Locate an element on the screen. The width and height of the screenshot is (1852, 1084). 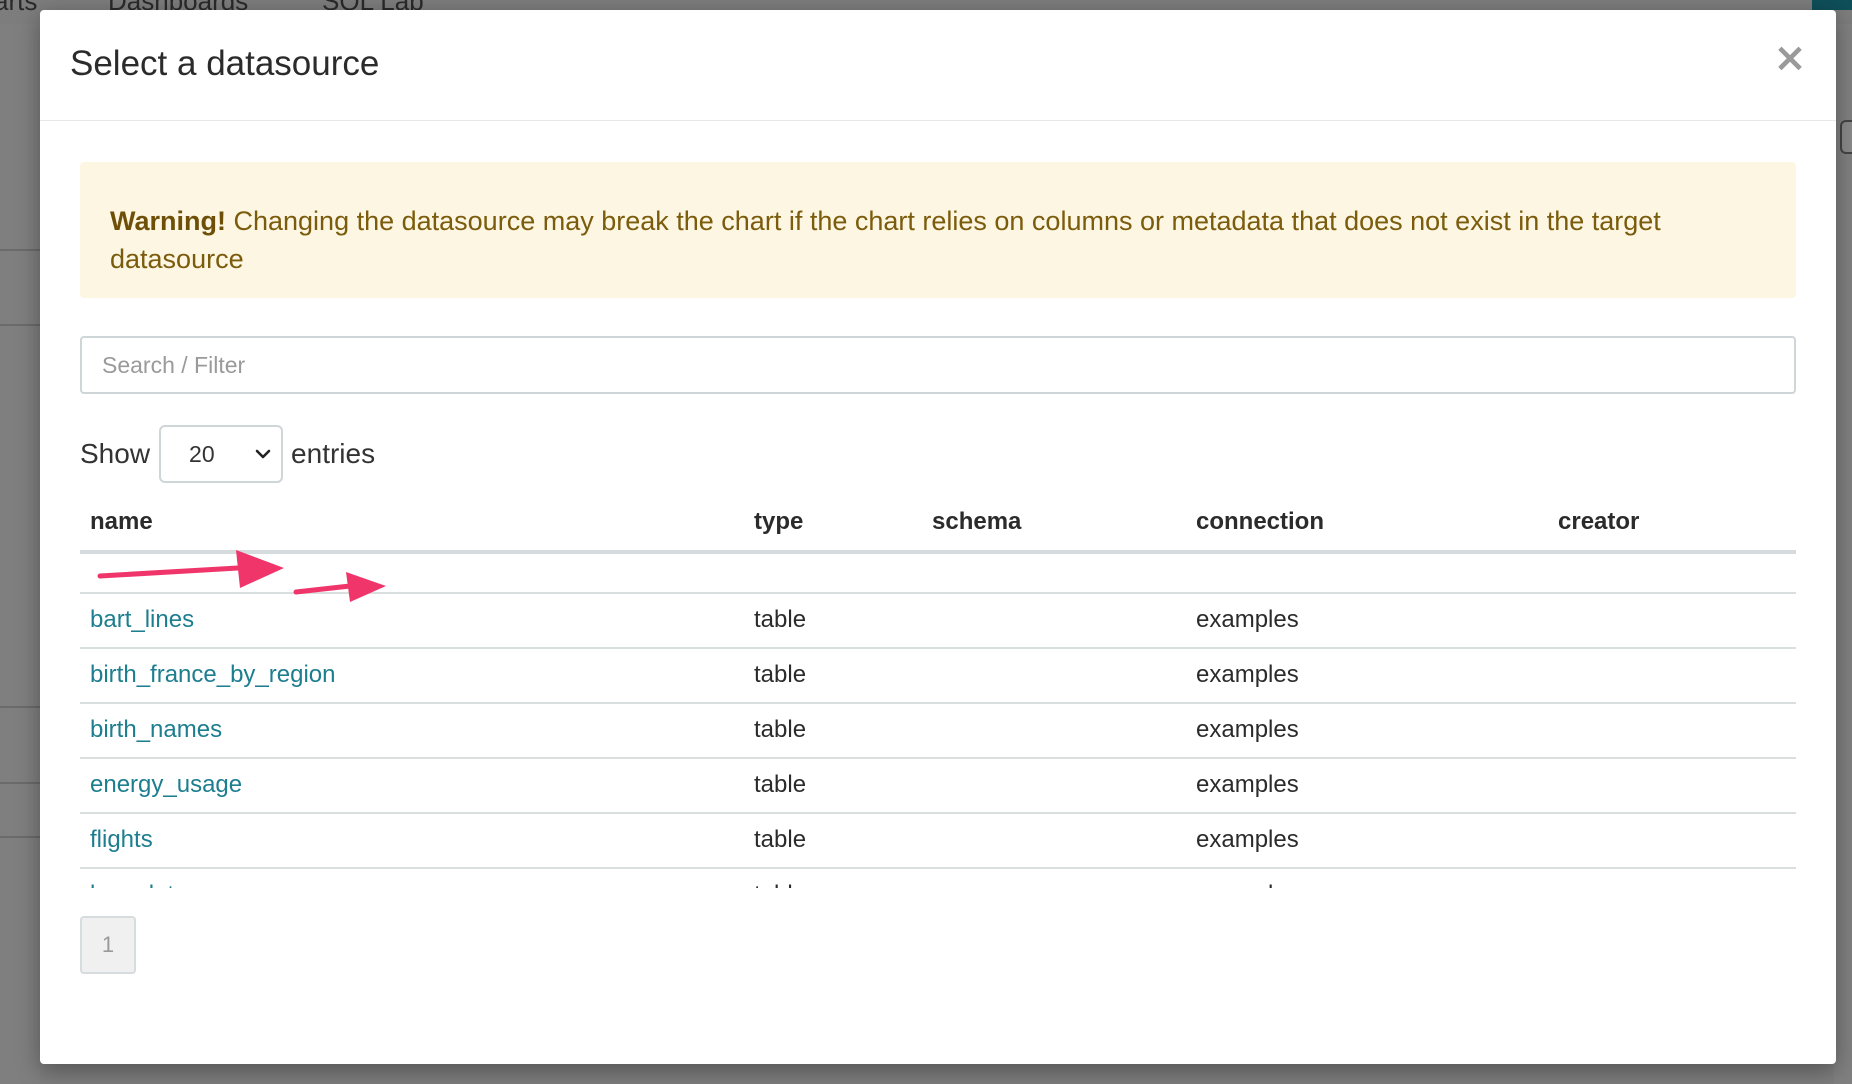
background-right-panel is located at coordinates (1843, 554).